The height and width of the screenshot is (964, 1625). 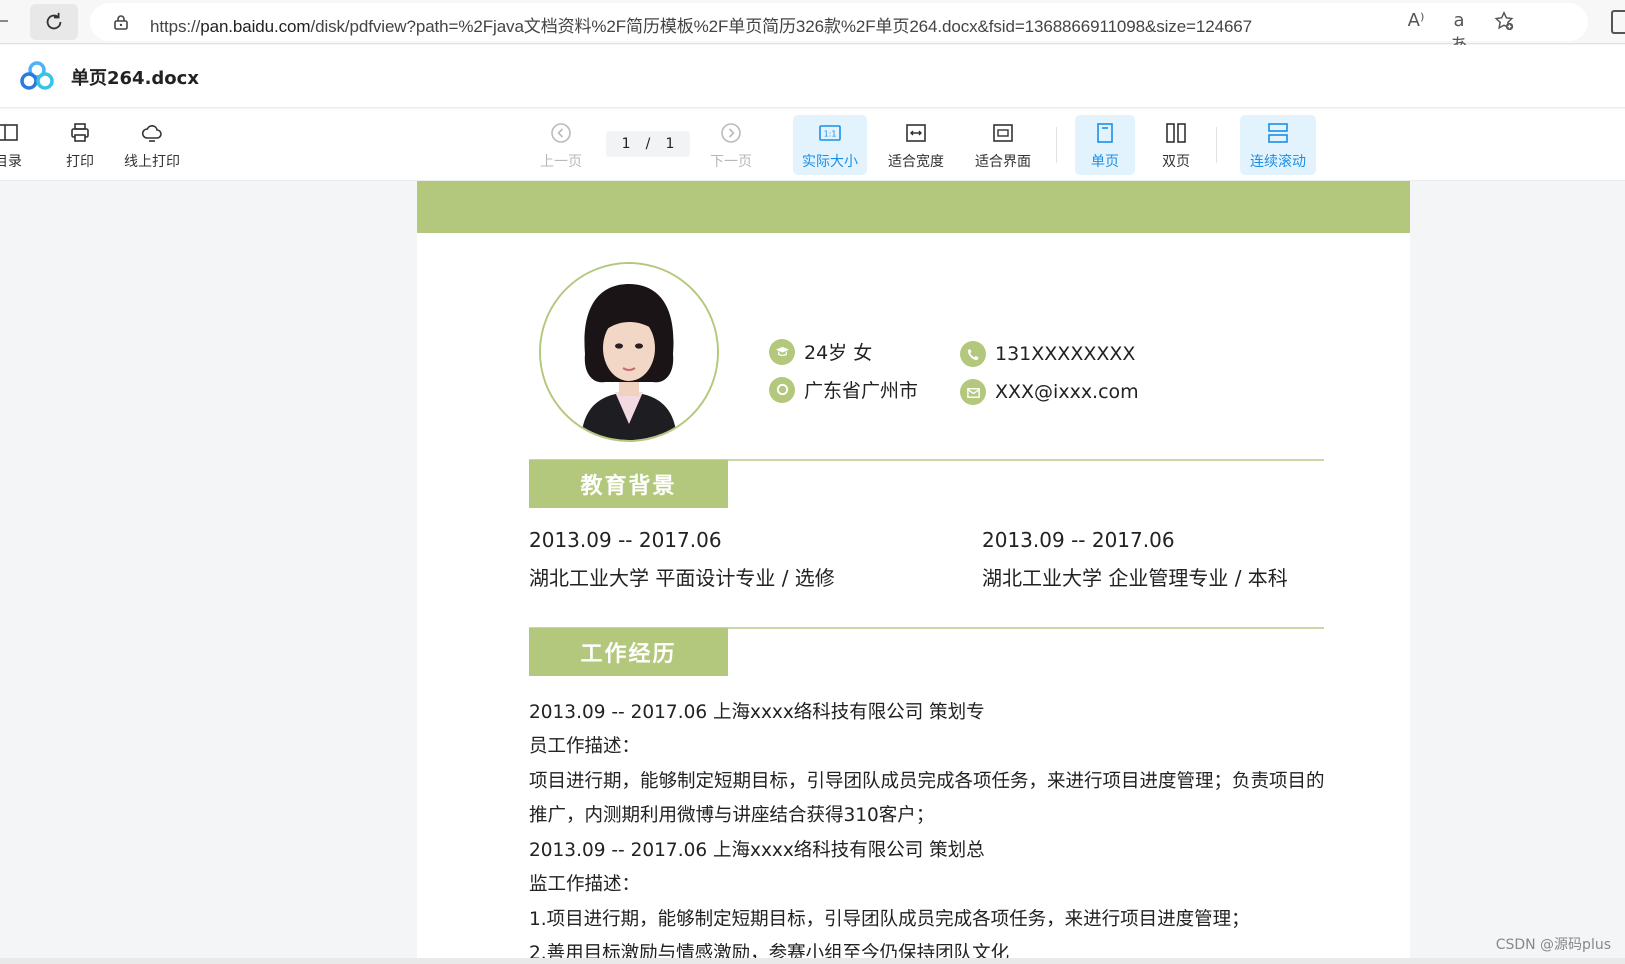 What do you see at coordinates (80, 162) in the screenshot?
I see `print-label: 打印` at bounding box center [80, 162].